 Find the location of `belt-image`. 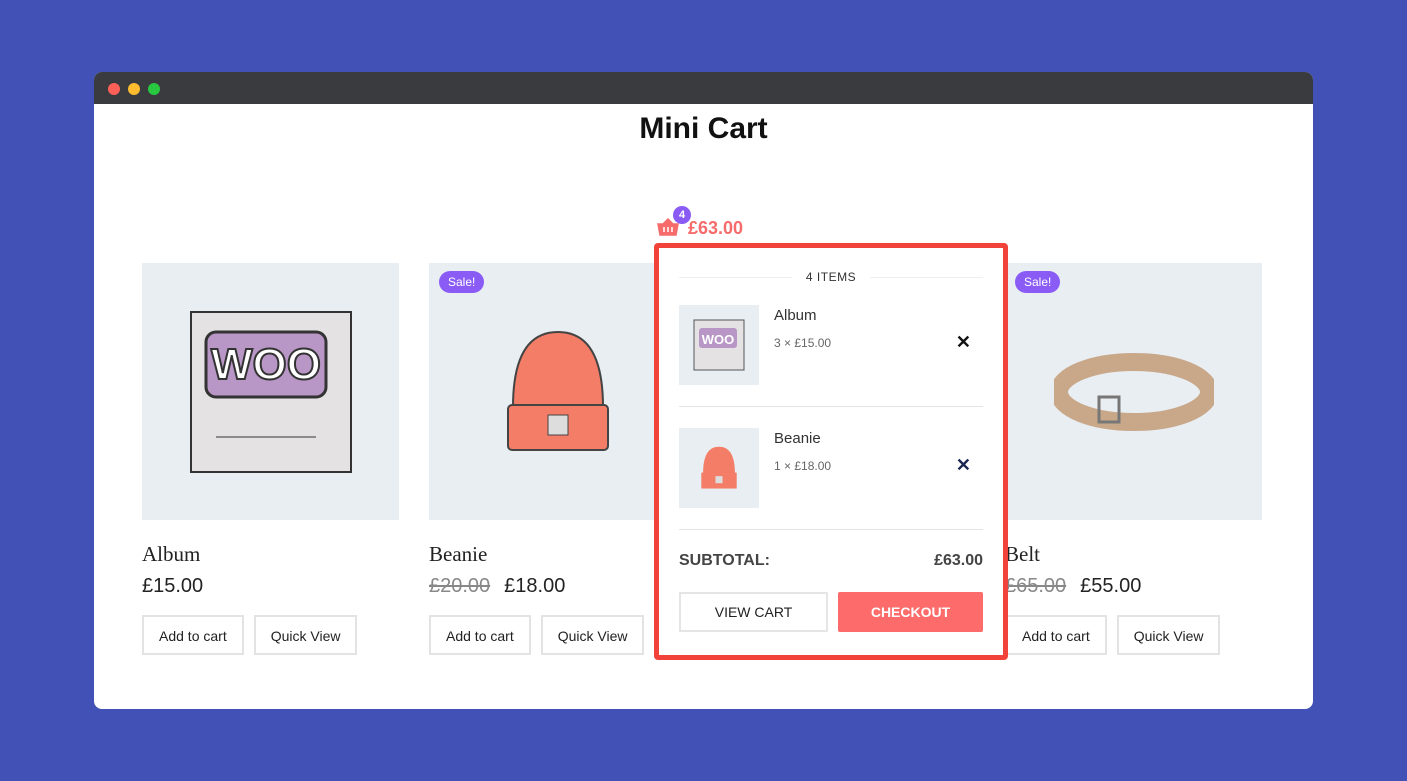

belt-image is located at coordinates (1133, 391).